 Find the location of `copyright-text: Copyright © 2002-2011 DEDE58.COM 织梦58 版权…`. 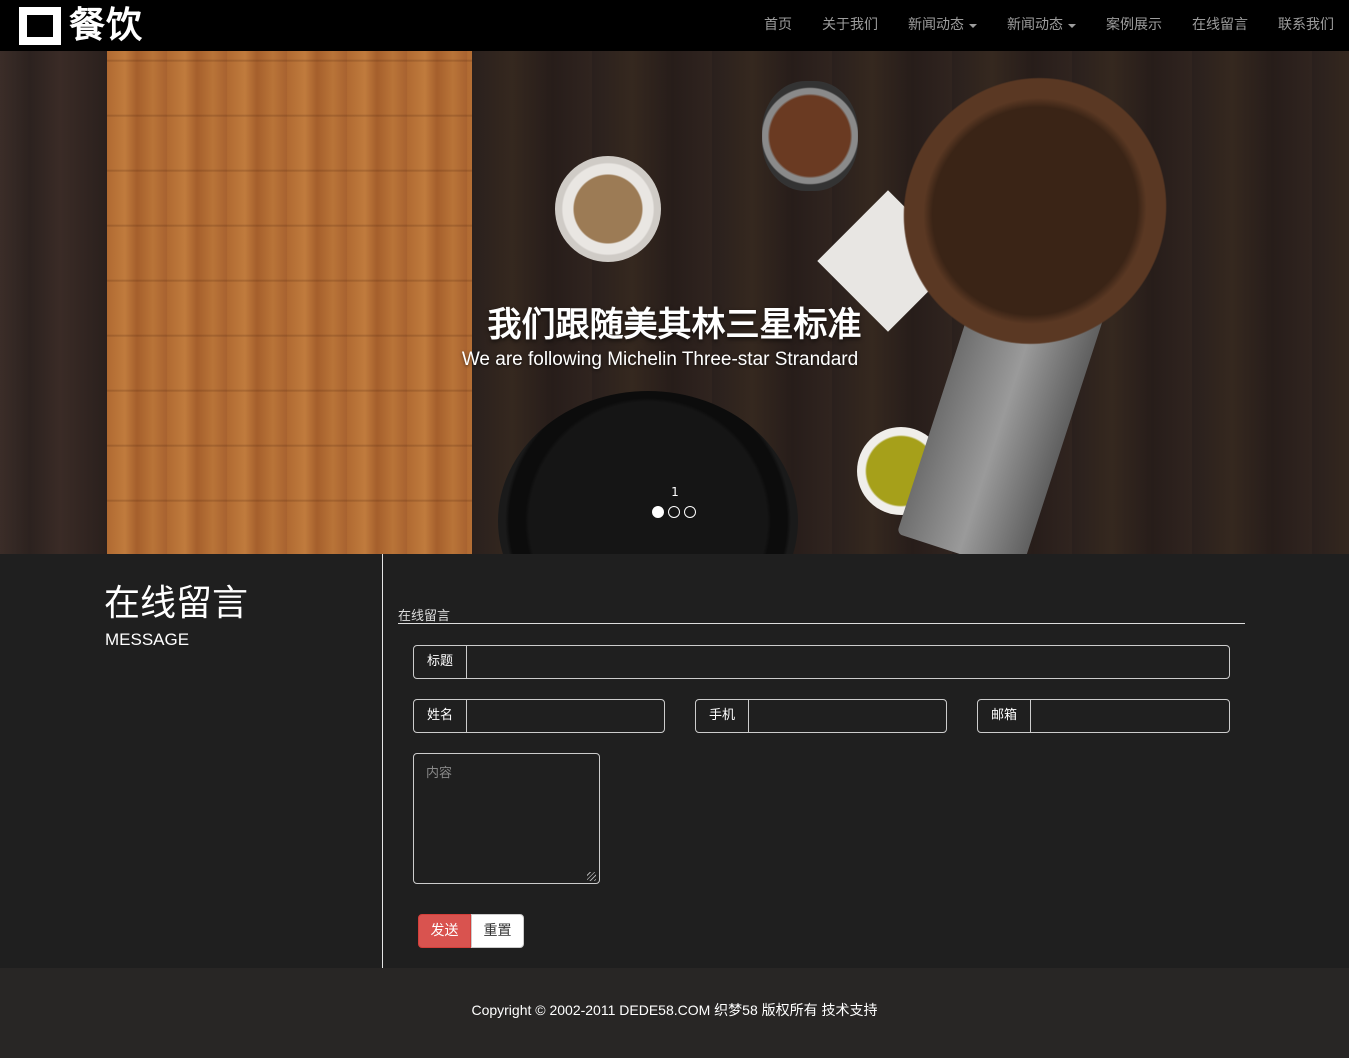

copyright-text: Copyright © 2002-2011 DEDE58.COM 织梦58 版权… is located at coordinates (674, 1010).